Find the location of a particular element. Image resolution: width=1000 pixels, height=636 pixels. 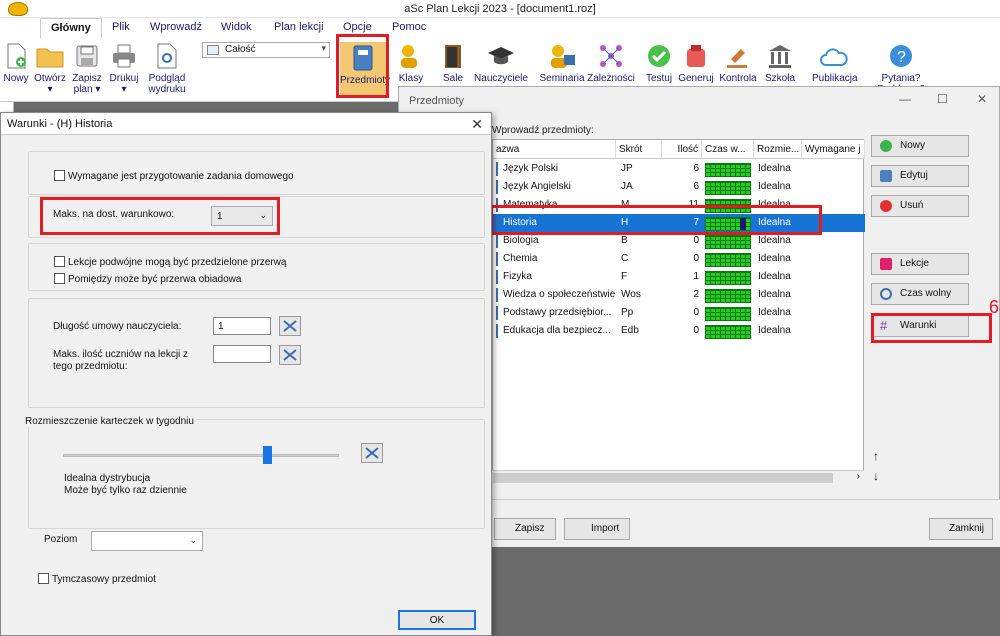

ribbon-publish-button: Publikacja is located at coordinates (835, 63).